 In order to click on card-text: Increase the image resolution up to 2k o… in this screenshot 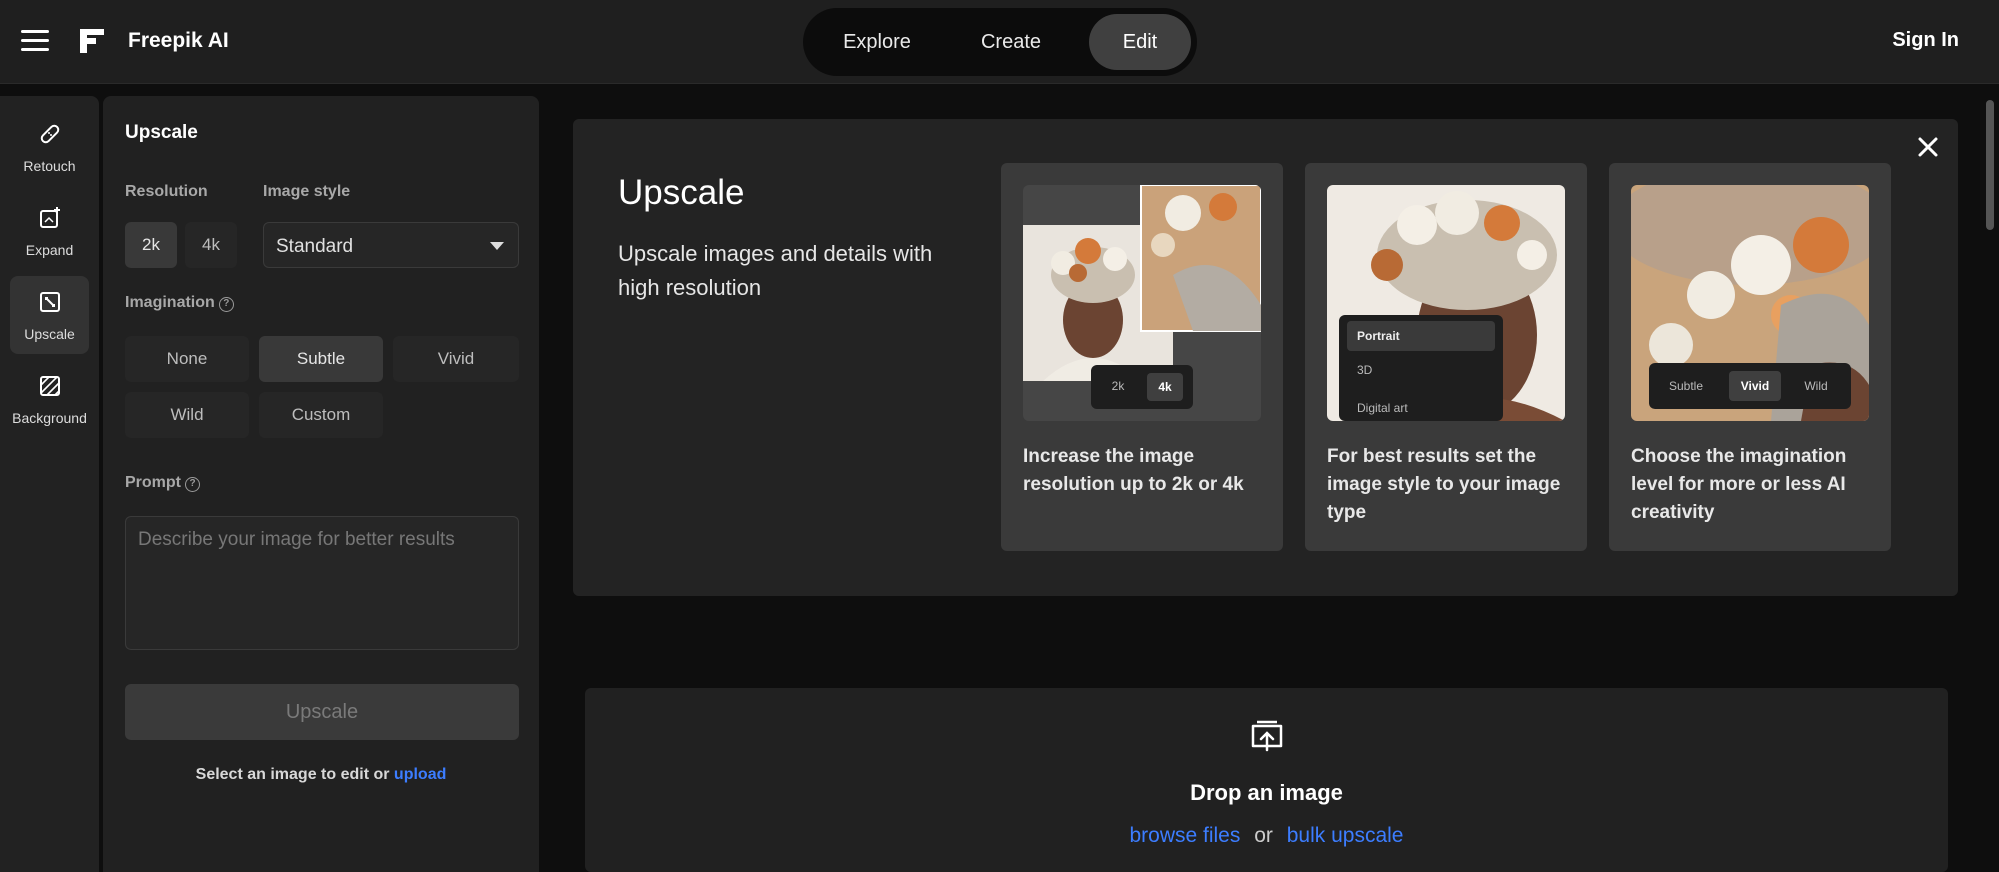, I will do `click(1133, 470)`.